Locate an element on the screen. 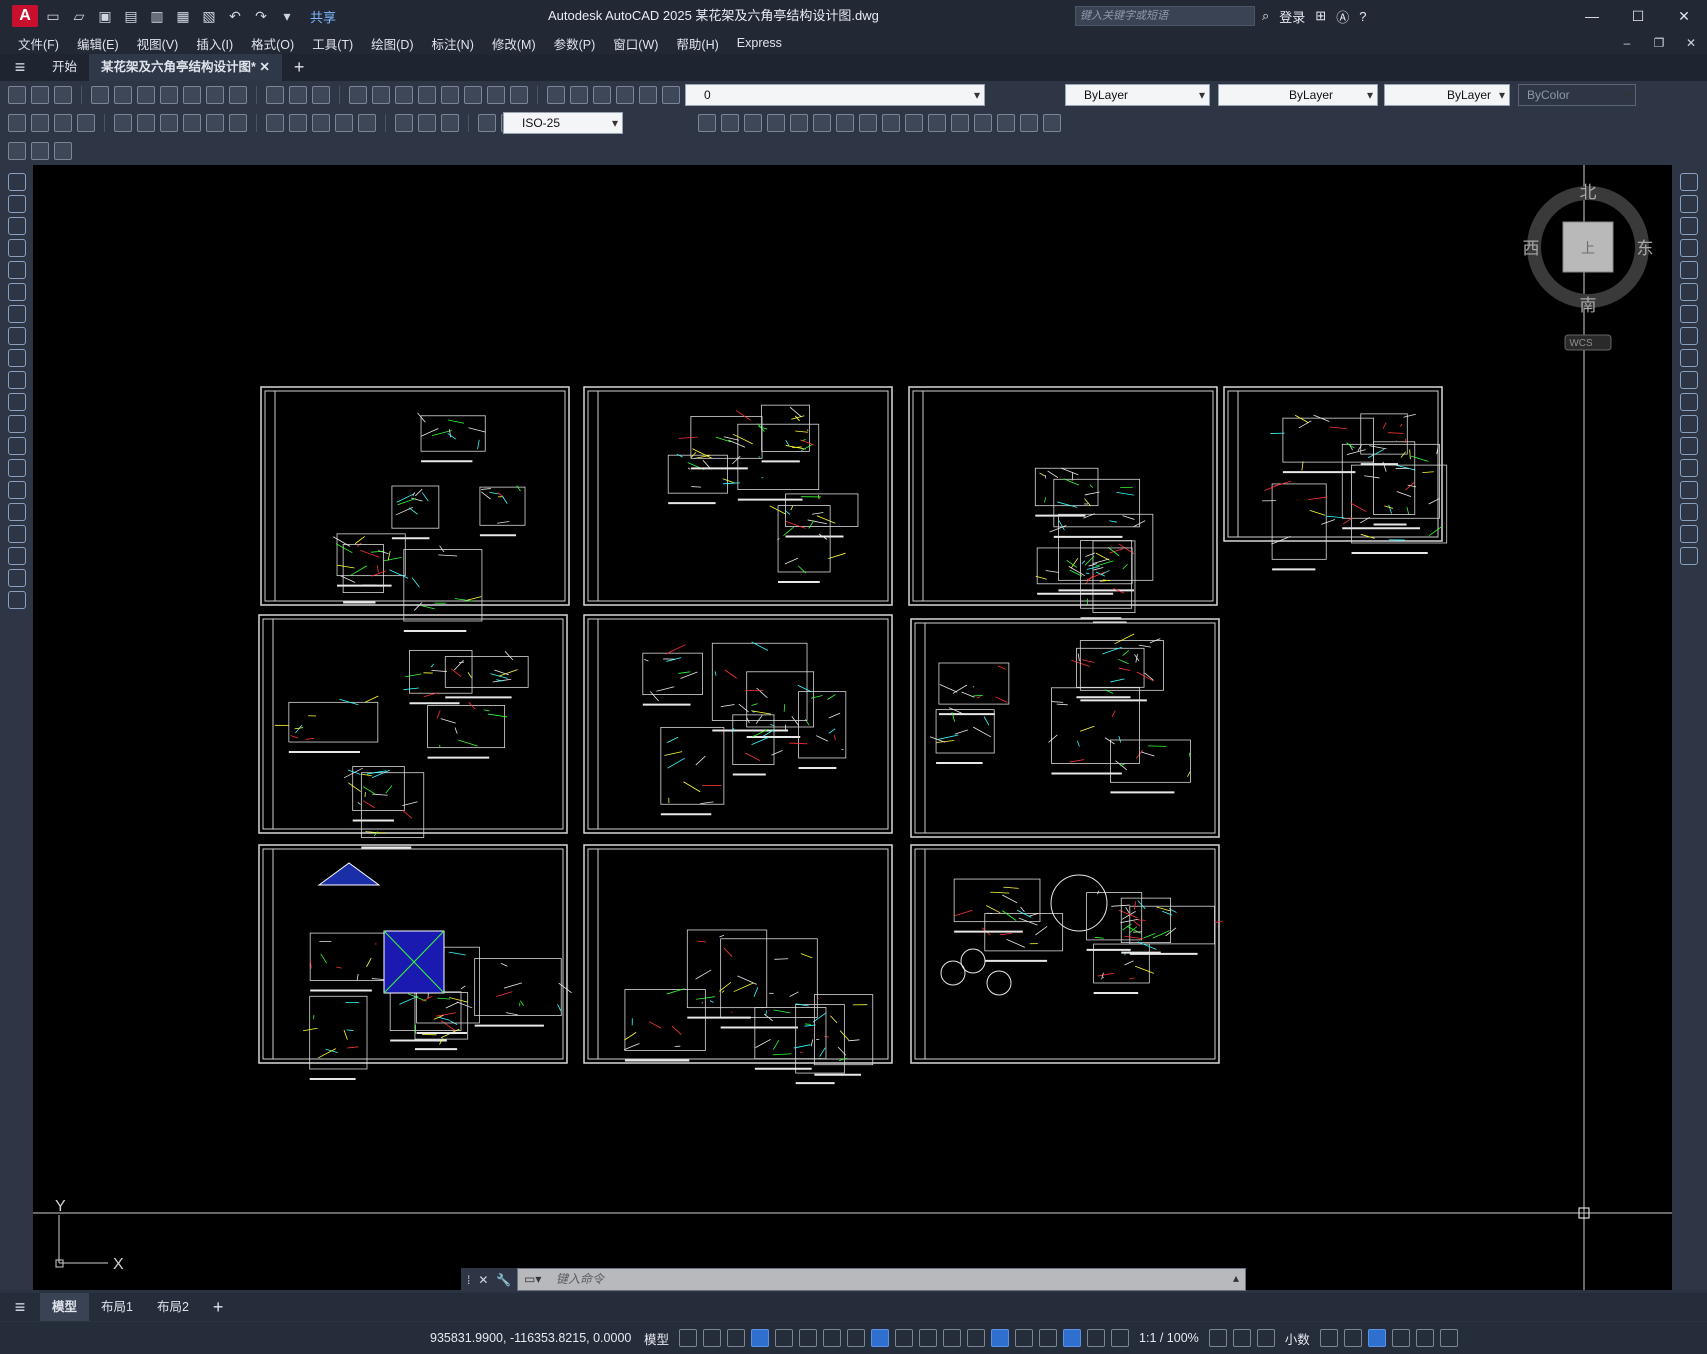  plotstyle-dropdown: ByColor is located at coordinates (1577, 95).